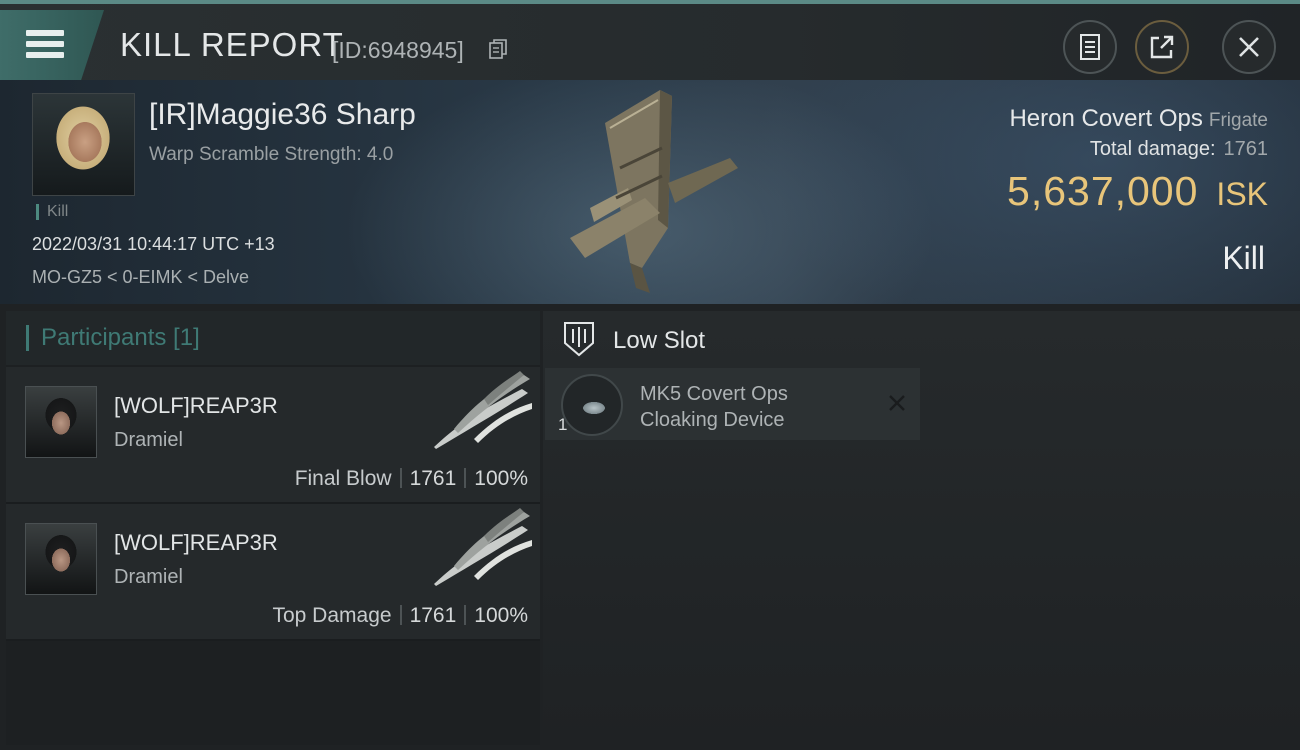 The height and width of the screenshot is (750, 1300). I want to click on kill-datetime: 2022/03/31 10:44:17 UTC +13, so click(153, 244).